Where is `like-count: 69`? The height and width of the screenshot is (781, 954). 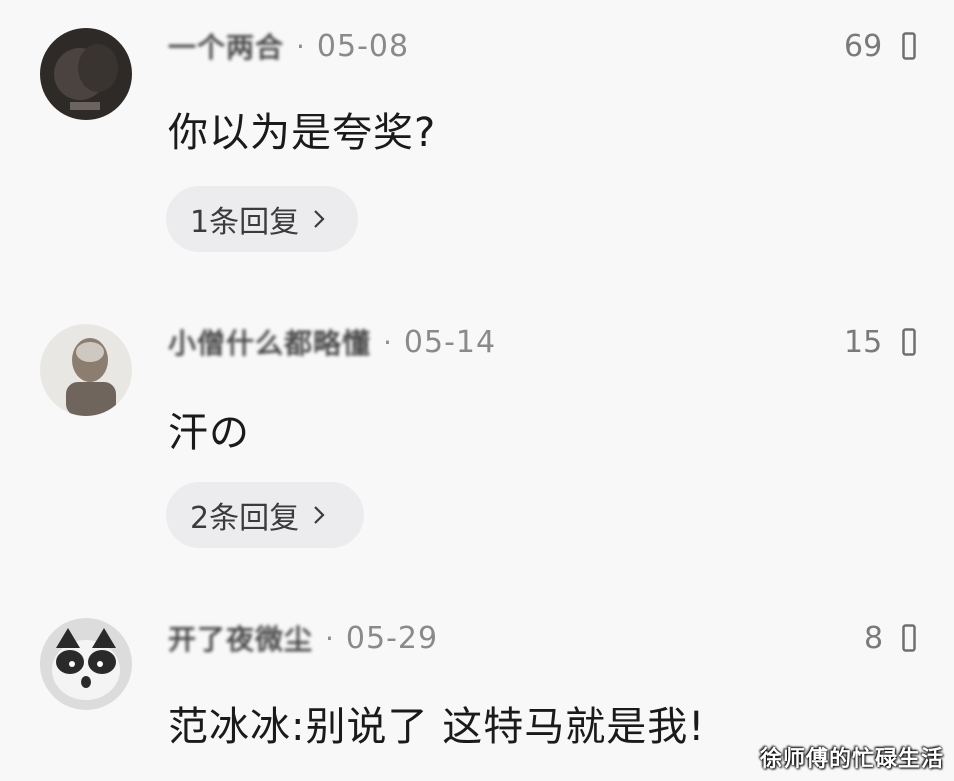 like-count: 69 is located at coordinates (863, 46).